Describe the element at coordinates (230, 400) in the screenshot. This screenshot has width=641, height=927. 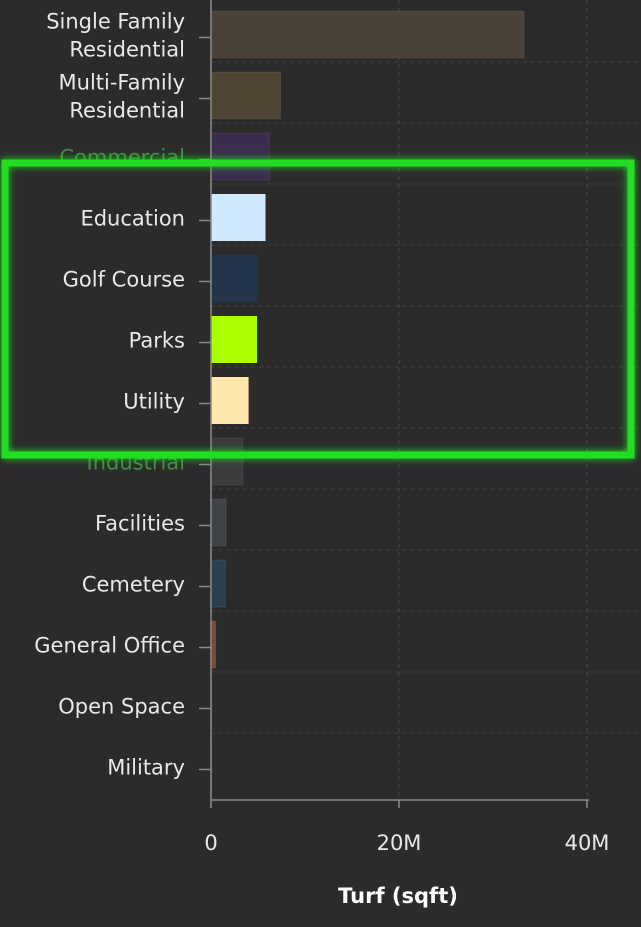
I see `bar-utility` at that location.